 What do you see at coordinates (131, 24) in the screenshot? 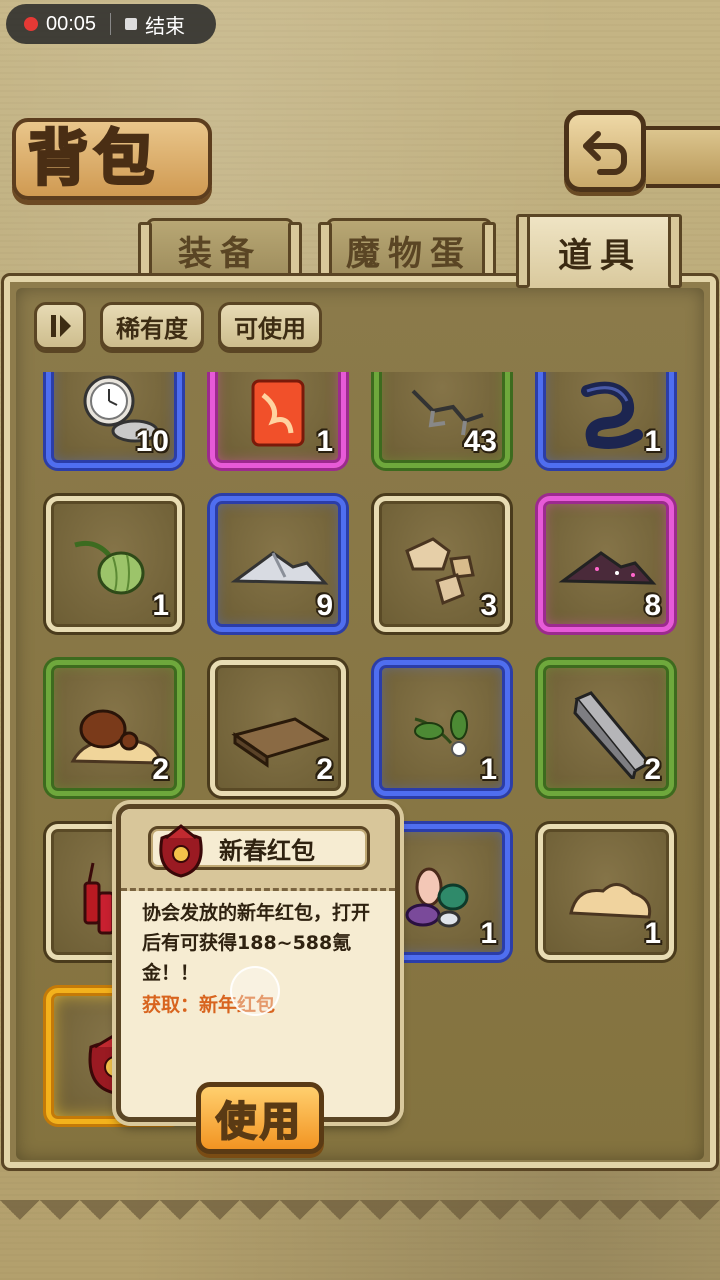
I see `stop-icon` at bounding box center [131, 24].